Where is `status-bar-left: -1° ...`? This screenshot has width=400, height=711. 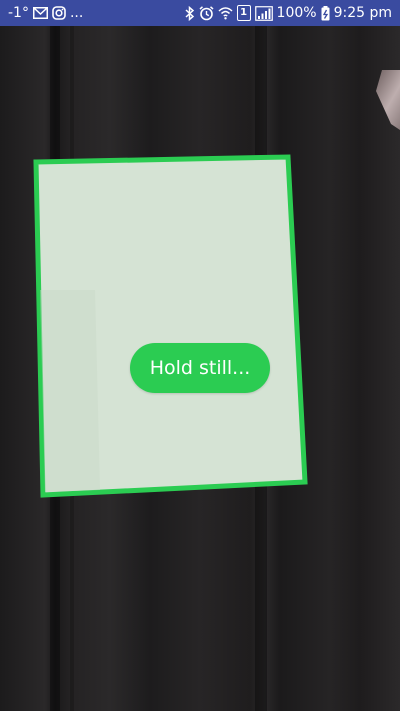
status-bar-left: -1° ... is located at coordinates (45, 13).